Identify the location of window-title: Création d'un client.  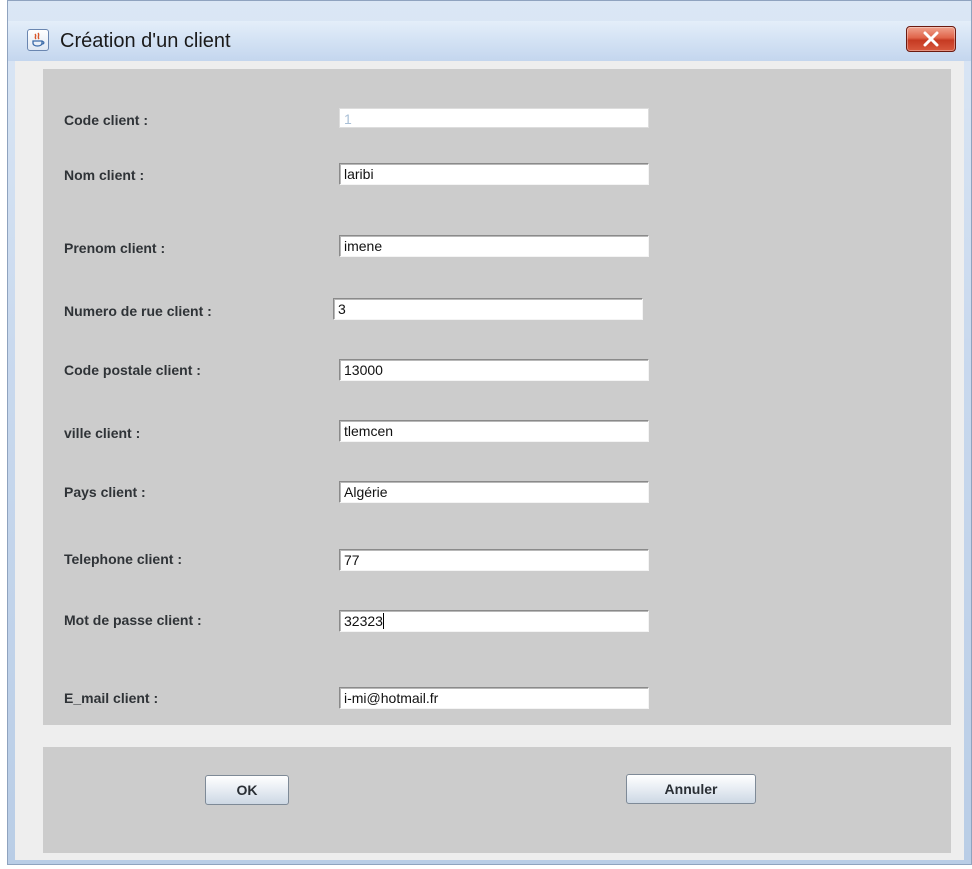
(145, 41).